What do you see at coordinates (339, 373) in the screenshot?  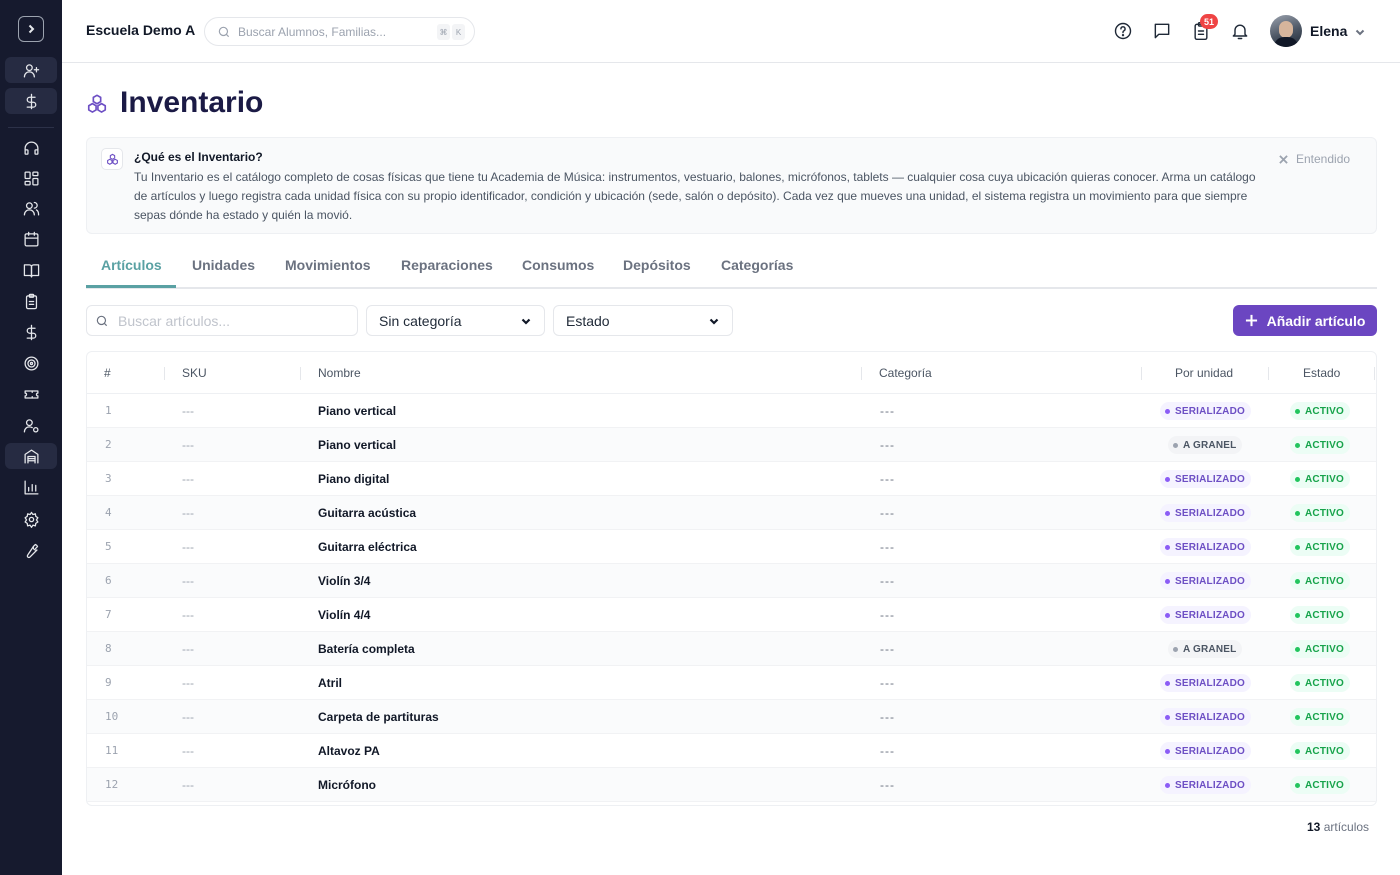 I see `col-name: Nombre` at bounding box center [339, 373].